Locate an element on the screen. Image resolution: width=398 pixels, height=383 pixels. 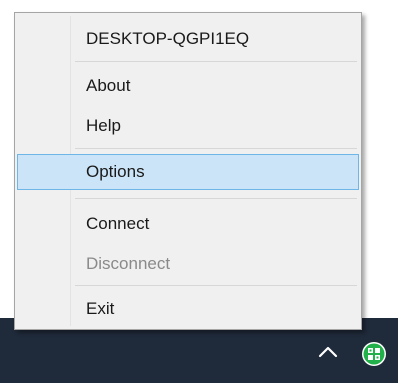
menu-item-label: DESKTOP-QGPI1EQ is located at coordinates (168, 38).